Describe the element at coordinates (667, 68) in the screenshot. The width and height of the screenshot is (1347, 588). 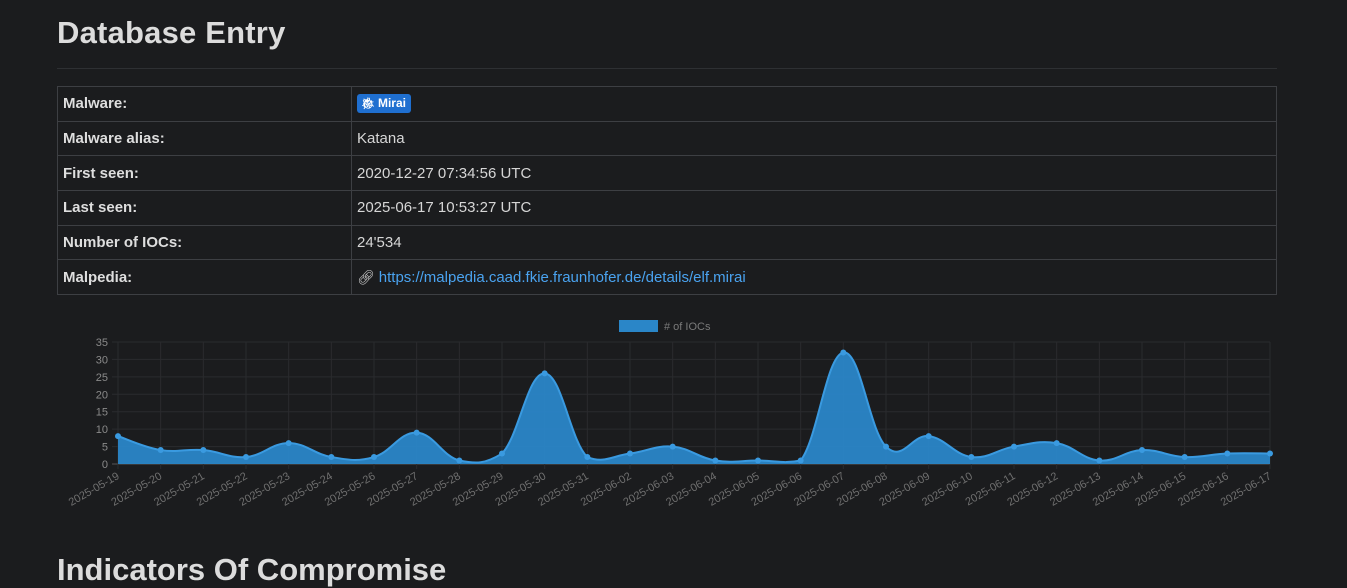
I see `title-divider` at that location.